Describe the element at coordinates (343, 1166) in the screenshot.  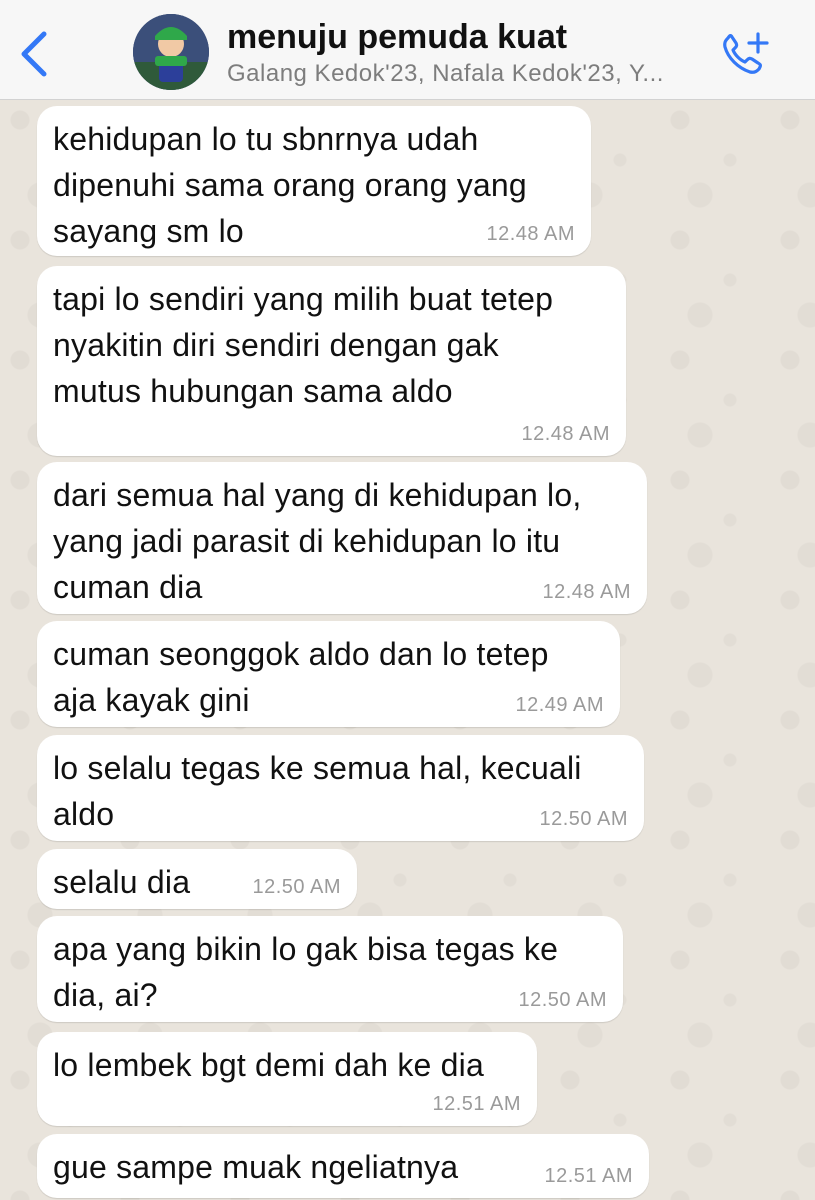
I see `message-bubble: gue sampe muak ngeliatnya 12.51 AM` at that location.